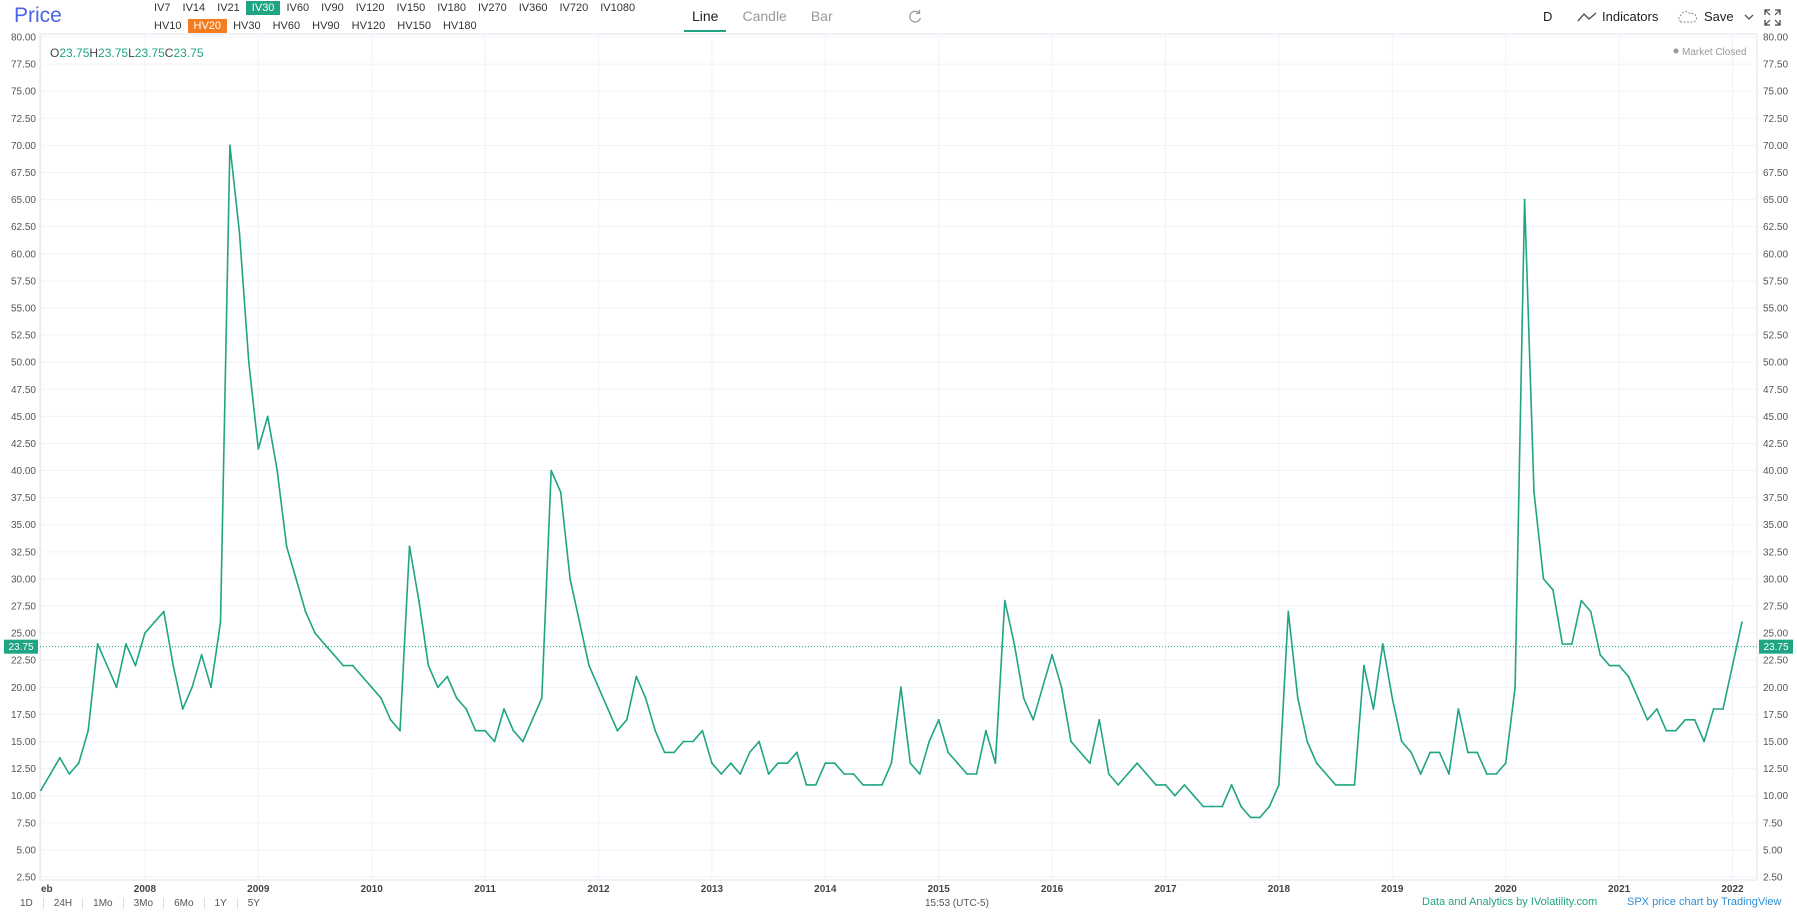 Image resolution: width=1797 pixels, height=917 pixels. What do you see at coordinates (1775, 119) in the screenshot?
I see `y-tick-label-right: 72.50` at bounding box center [1775, 119].